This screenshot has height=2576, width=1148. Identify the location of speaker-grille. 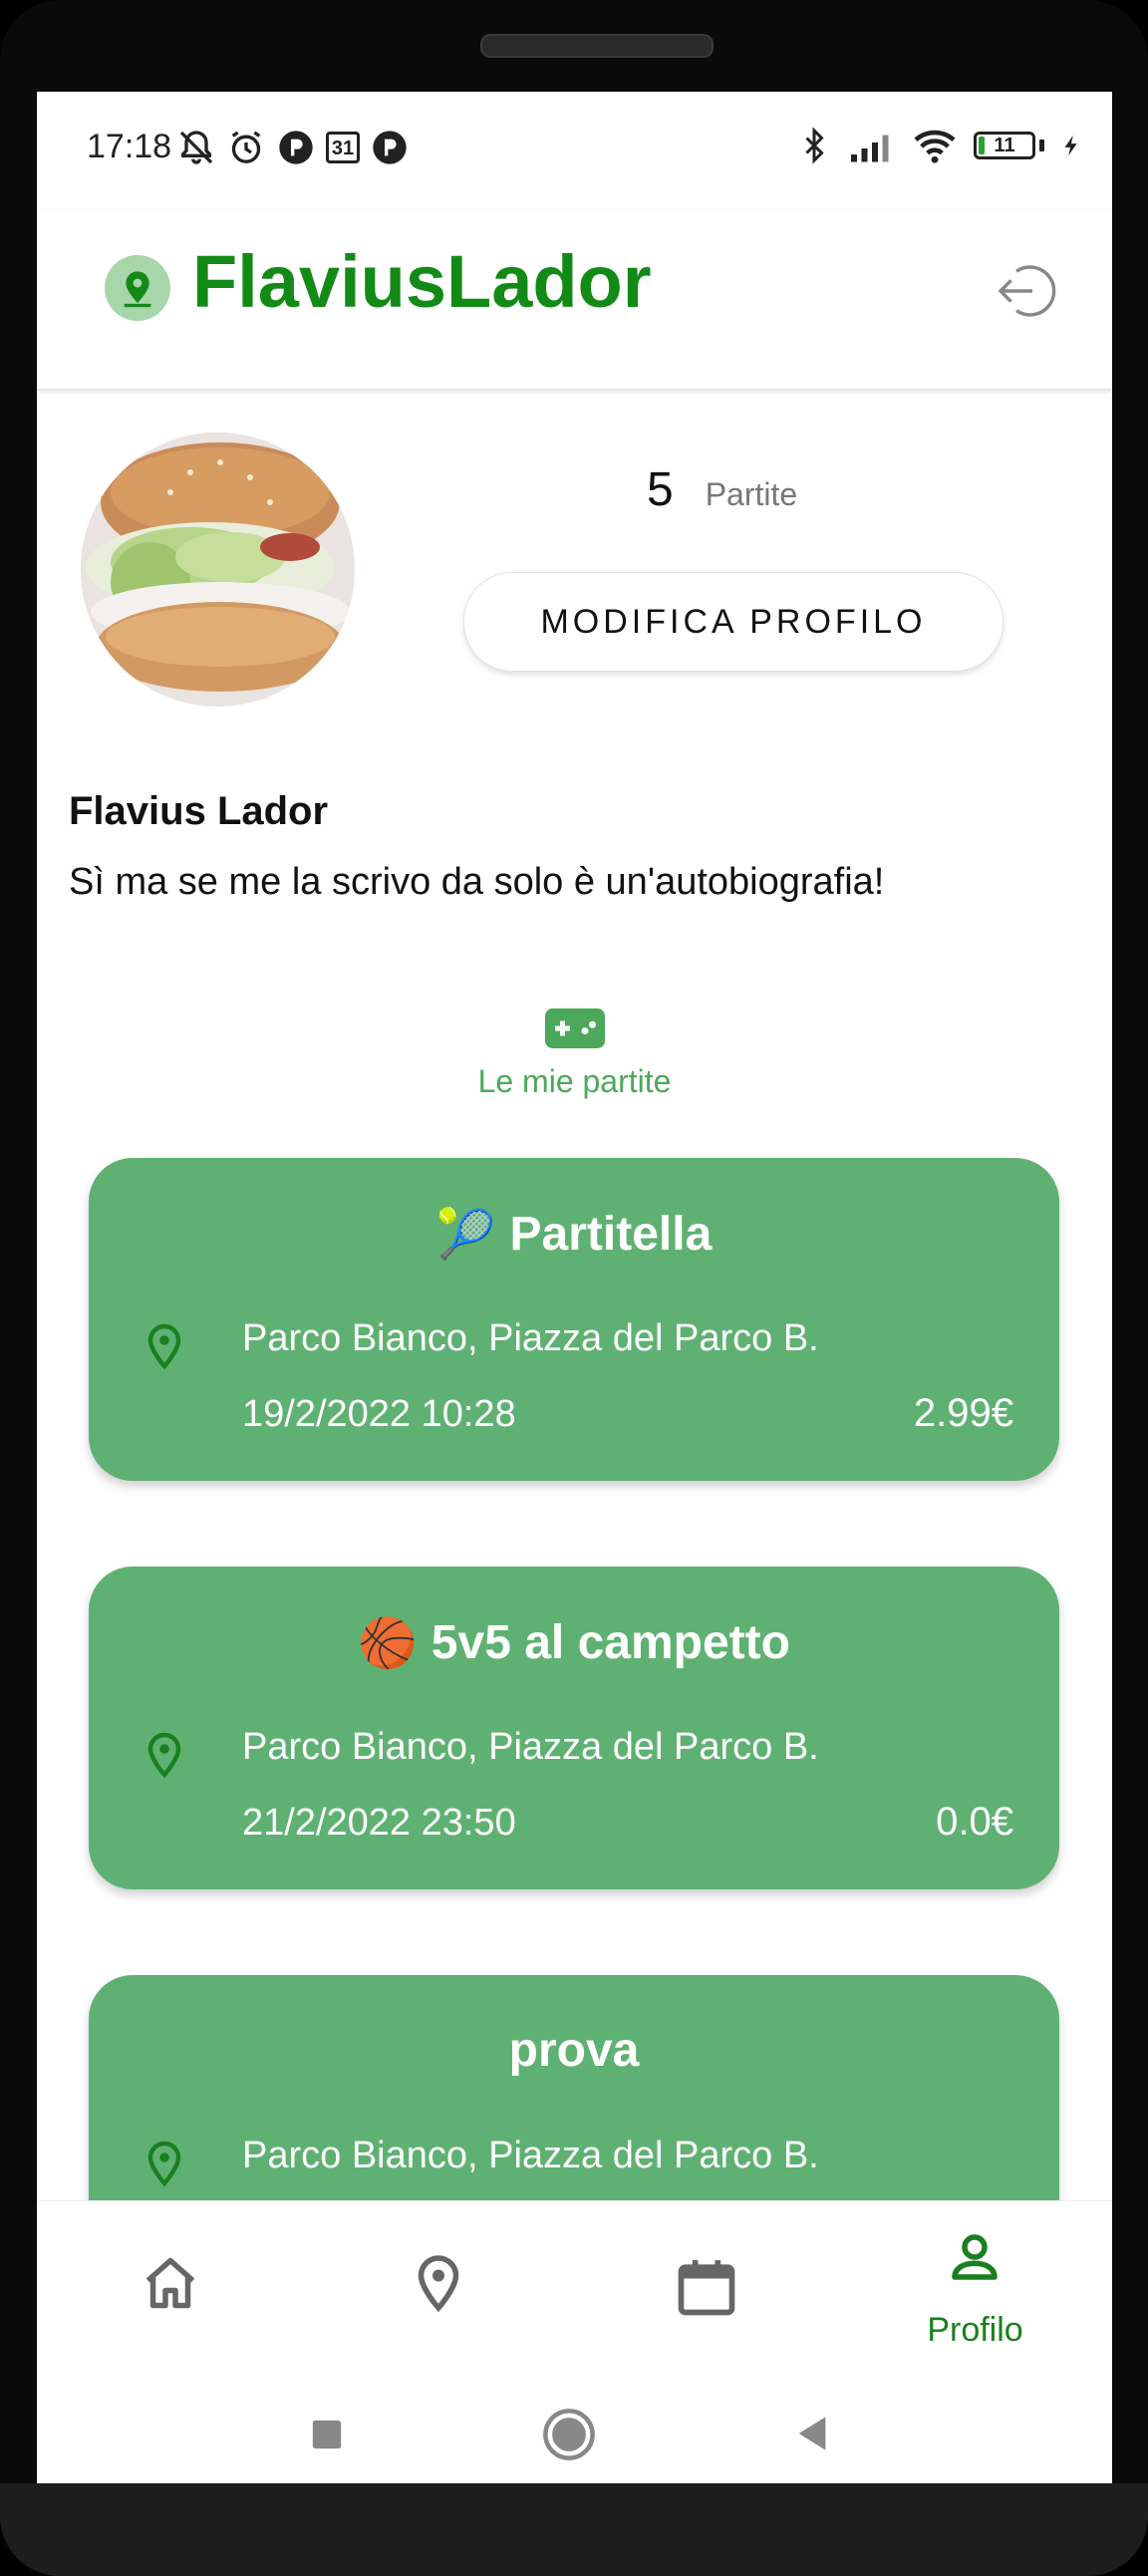
(597, 46).